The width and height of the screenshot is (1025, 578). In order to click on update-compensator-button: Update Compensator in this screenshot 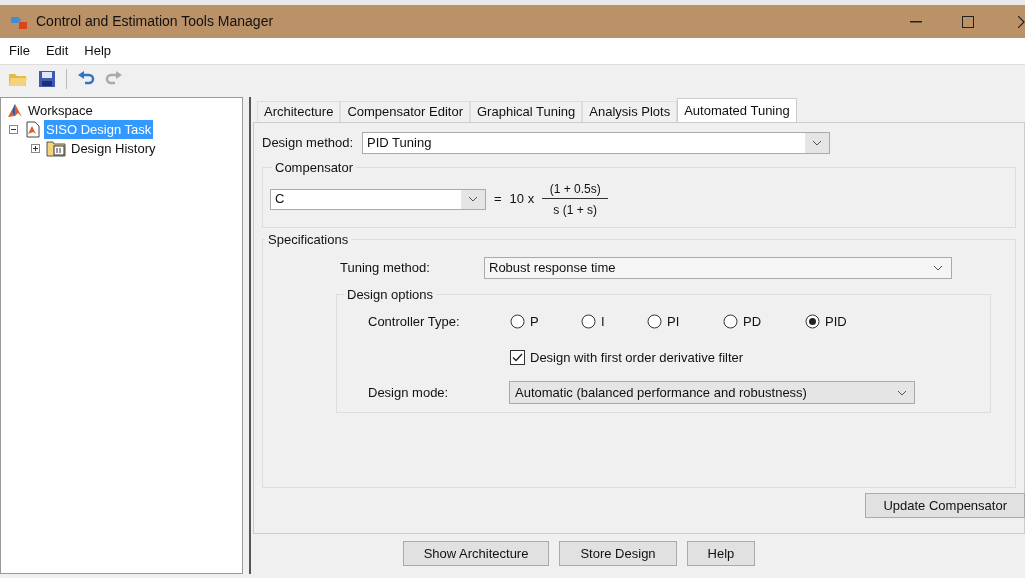, I will do `click(945, 505)`.